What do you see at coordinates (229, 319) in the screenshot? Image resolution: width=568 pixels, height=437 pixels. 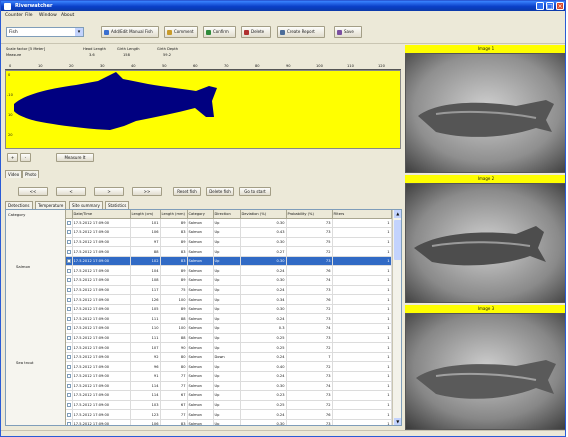 I see `table-row: 17.5.2012 17:09:00 111 88 Salmon Up 0.24 73 1` at bounding box center [229, 319].